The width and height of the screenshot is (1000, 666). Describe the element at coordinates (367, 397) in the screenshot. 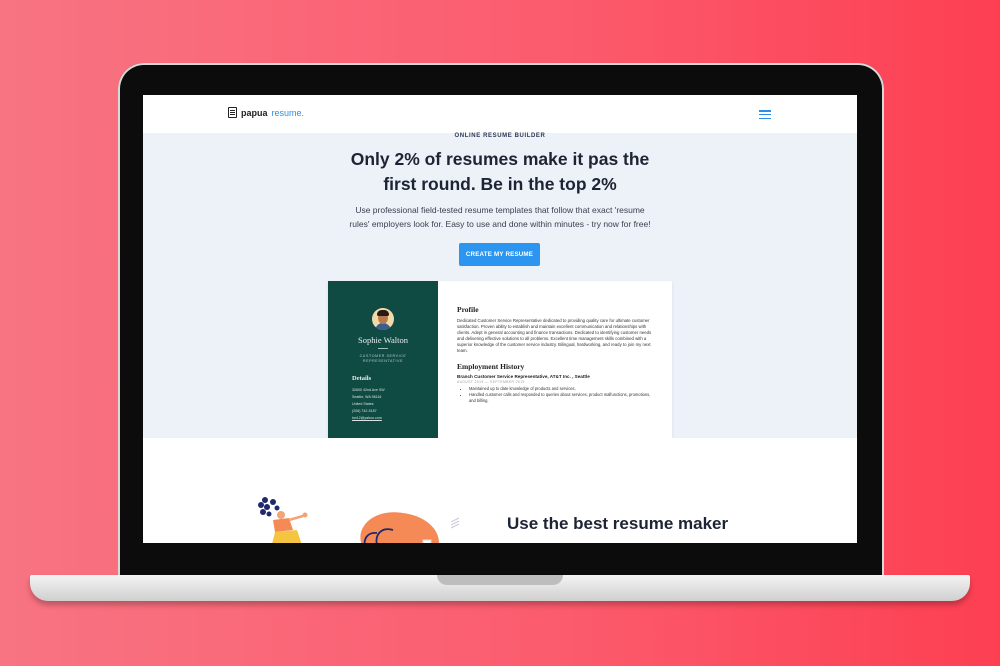

I see `detail-city: Seattle, WA 98116` at that location.